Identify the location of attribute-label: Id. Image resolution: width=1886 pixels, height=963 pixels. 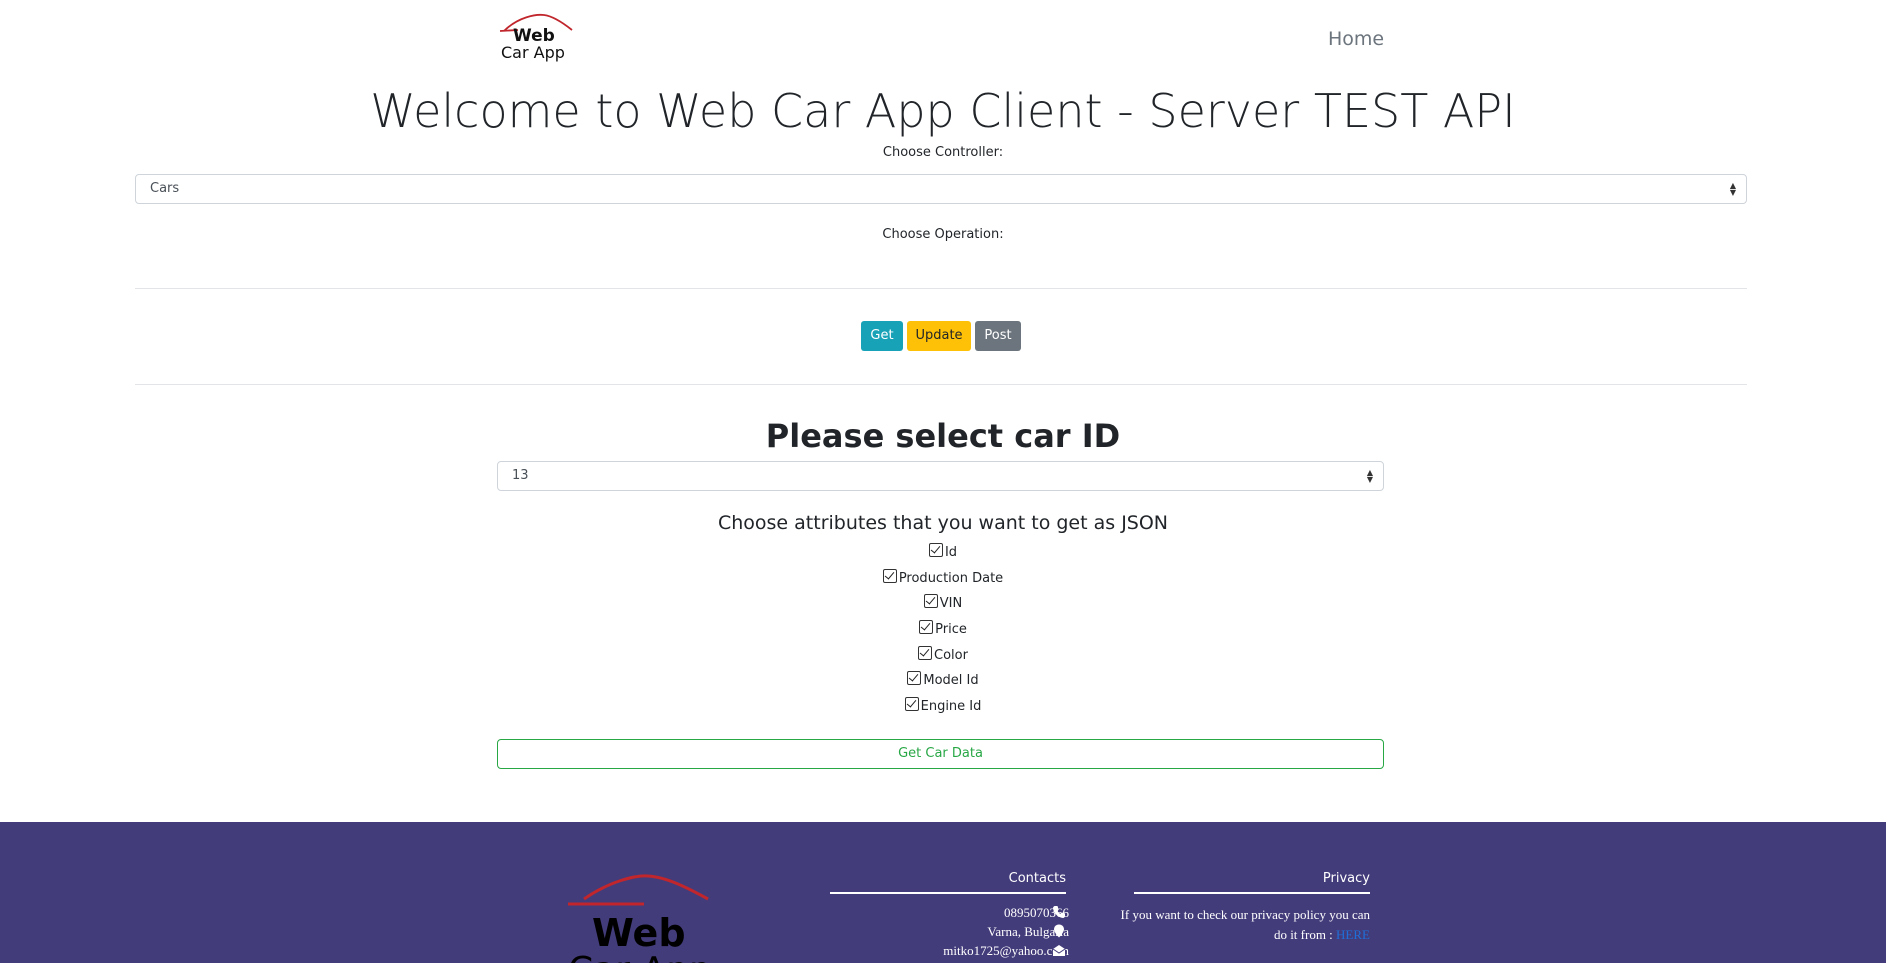
(951, 552).